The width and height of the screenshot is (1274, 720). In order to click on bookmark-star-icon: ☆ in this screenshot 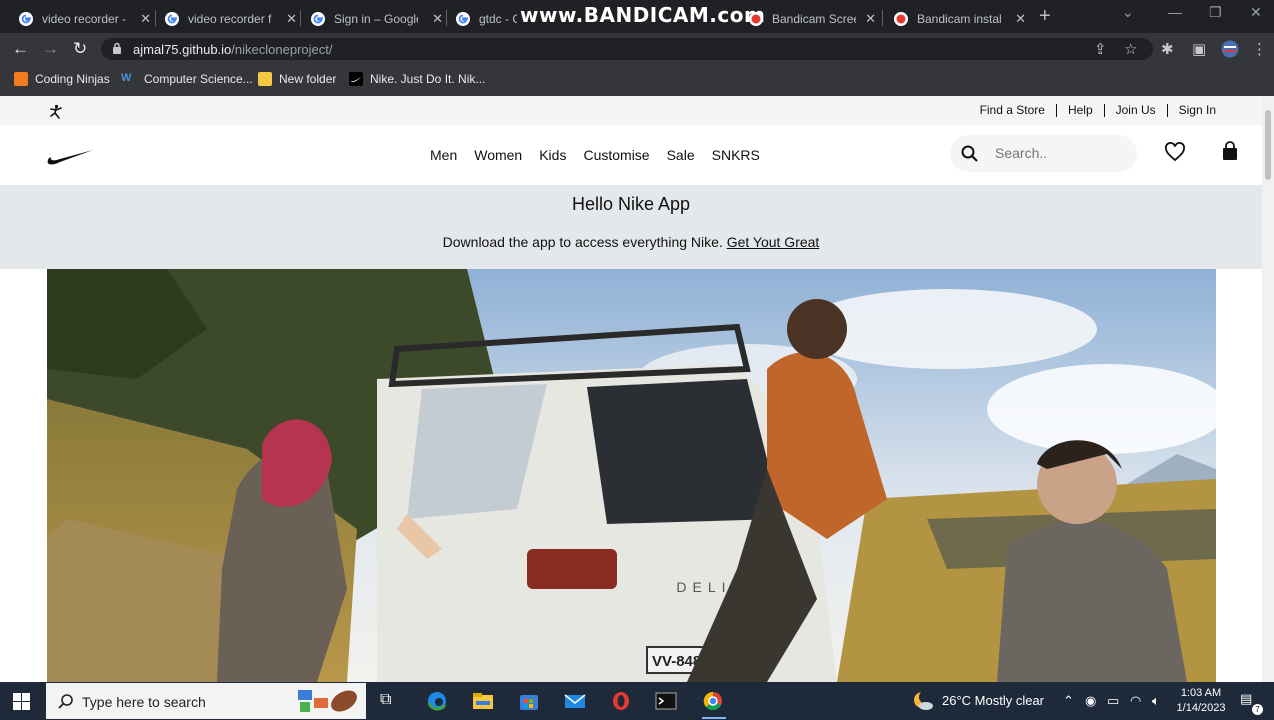, I will do `click(1130, 49)`.